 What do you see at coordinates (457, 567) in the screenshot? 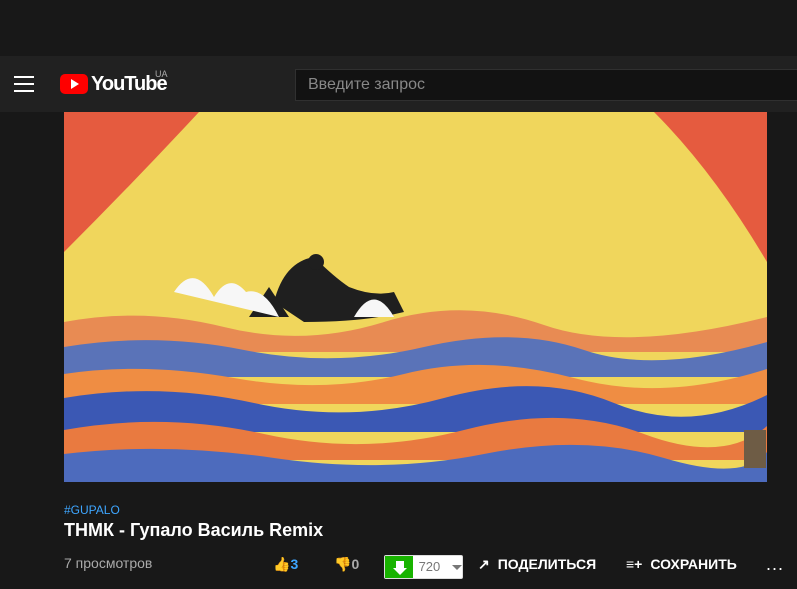
I see `chevron-down-icon` at bounding box center [457, 567].